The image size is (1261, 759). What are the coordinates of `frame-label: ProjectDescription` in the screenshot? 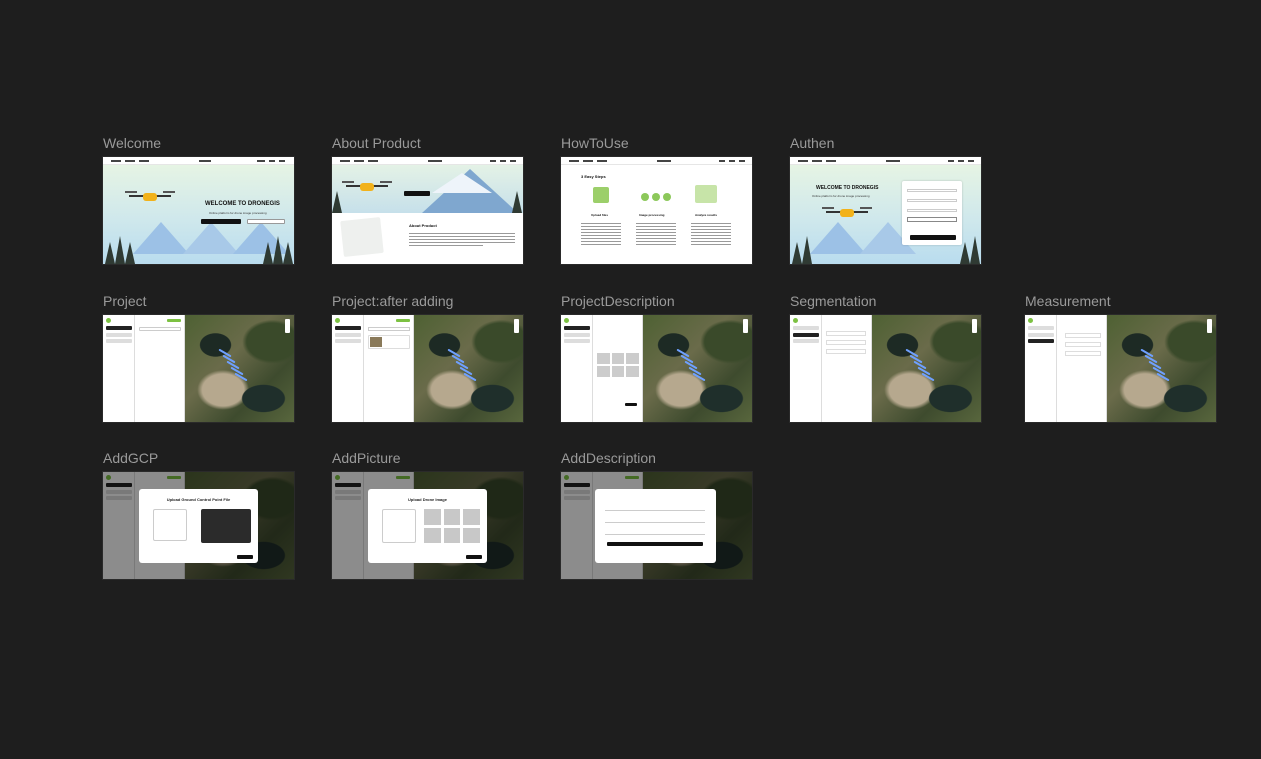 It's located at (618, 301).